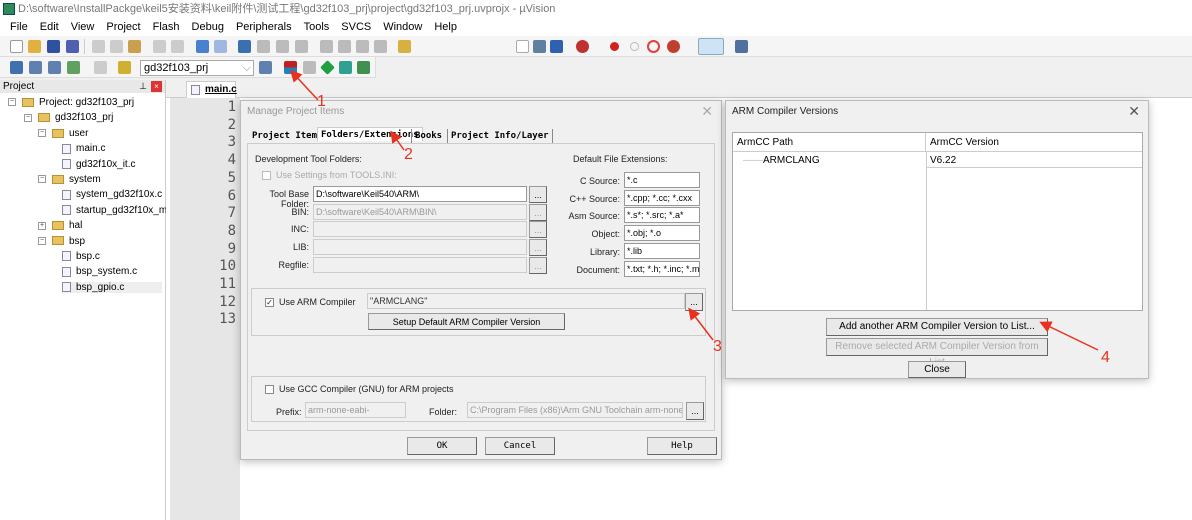  What do you see at coordinates (408, 154) in the screenshot?
I see `annotation-2: 2` at bounding box center [408, 154].